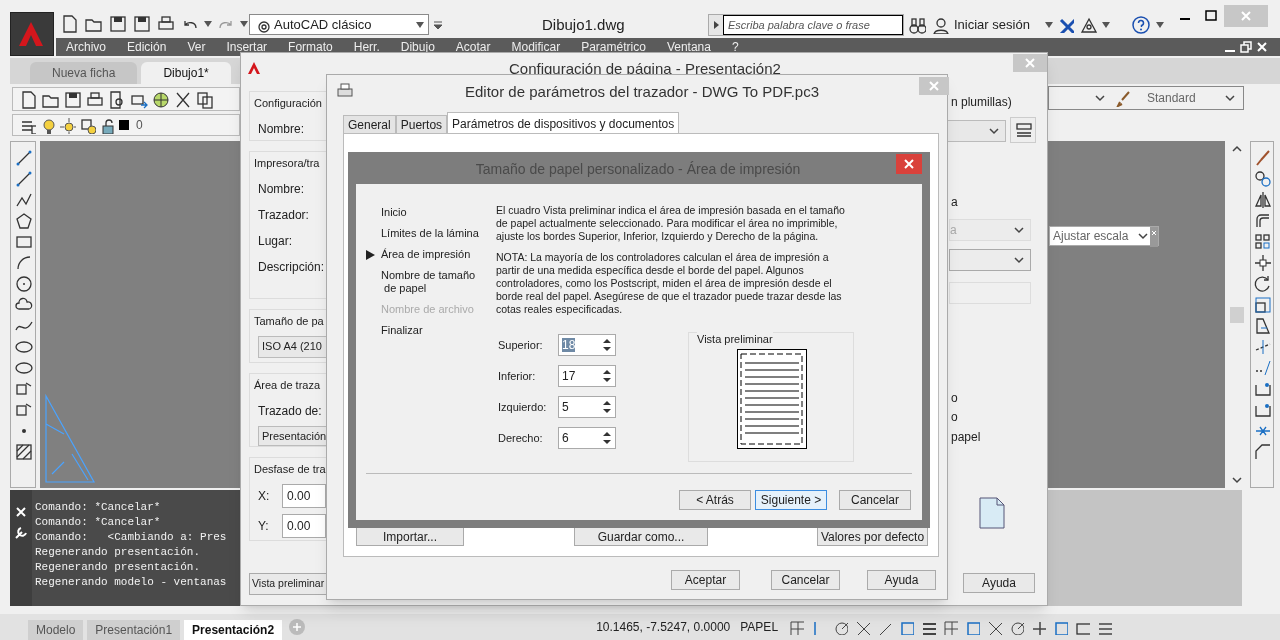 Image resolution: width=1280 pixels, height=640 pixels. I want to click on file-tab: Dibujo1*, so click(186, 73).